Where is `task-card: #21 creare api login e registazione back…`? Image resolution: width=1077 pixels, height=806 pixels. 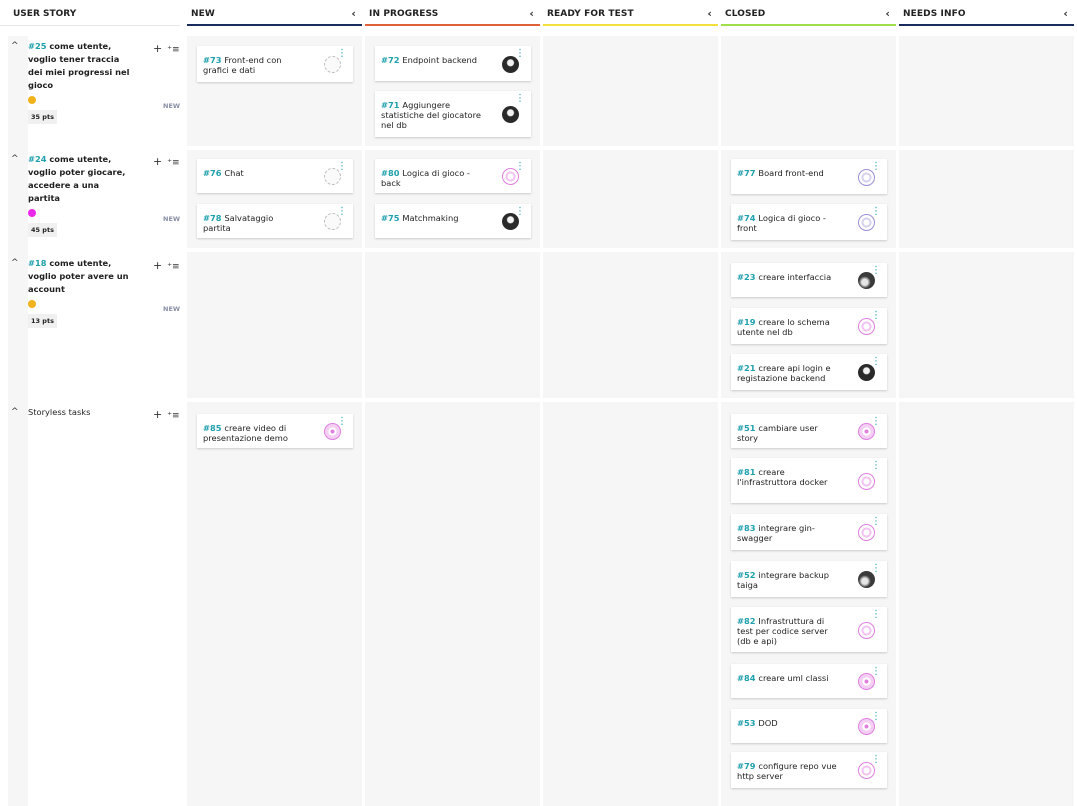
task-card: #21 creare api login e registazione back… is located at coordinates (809, 372).